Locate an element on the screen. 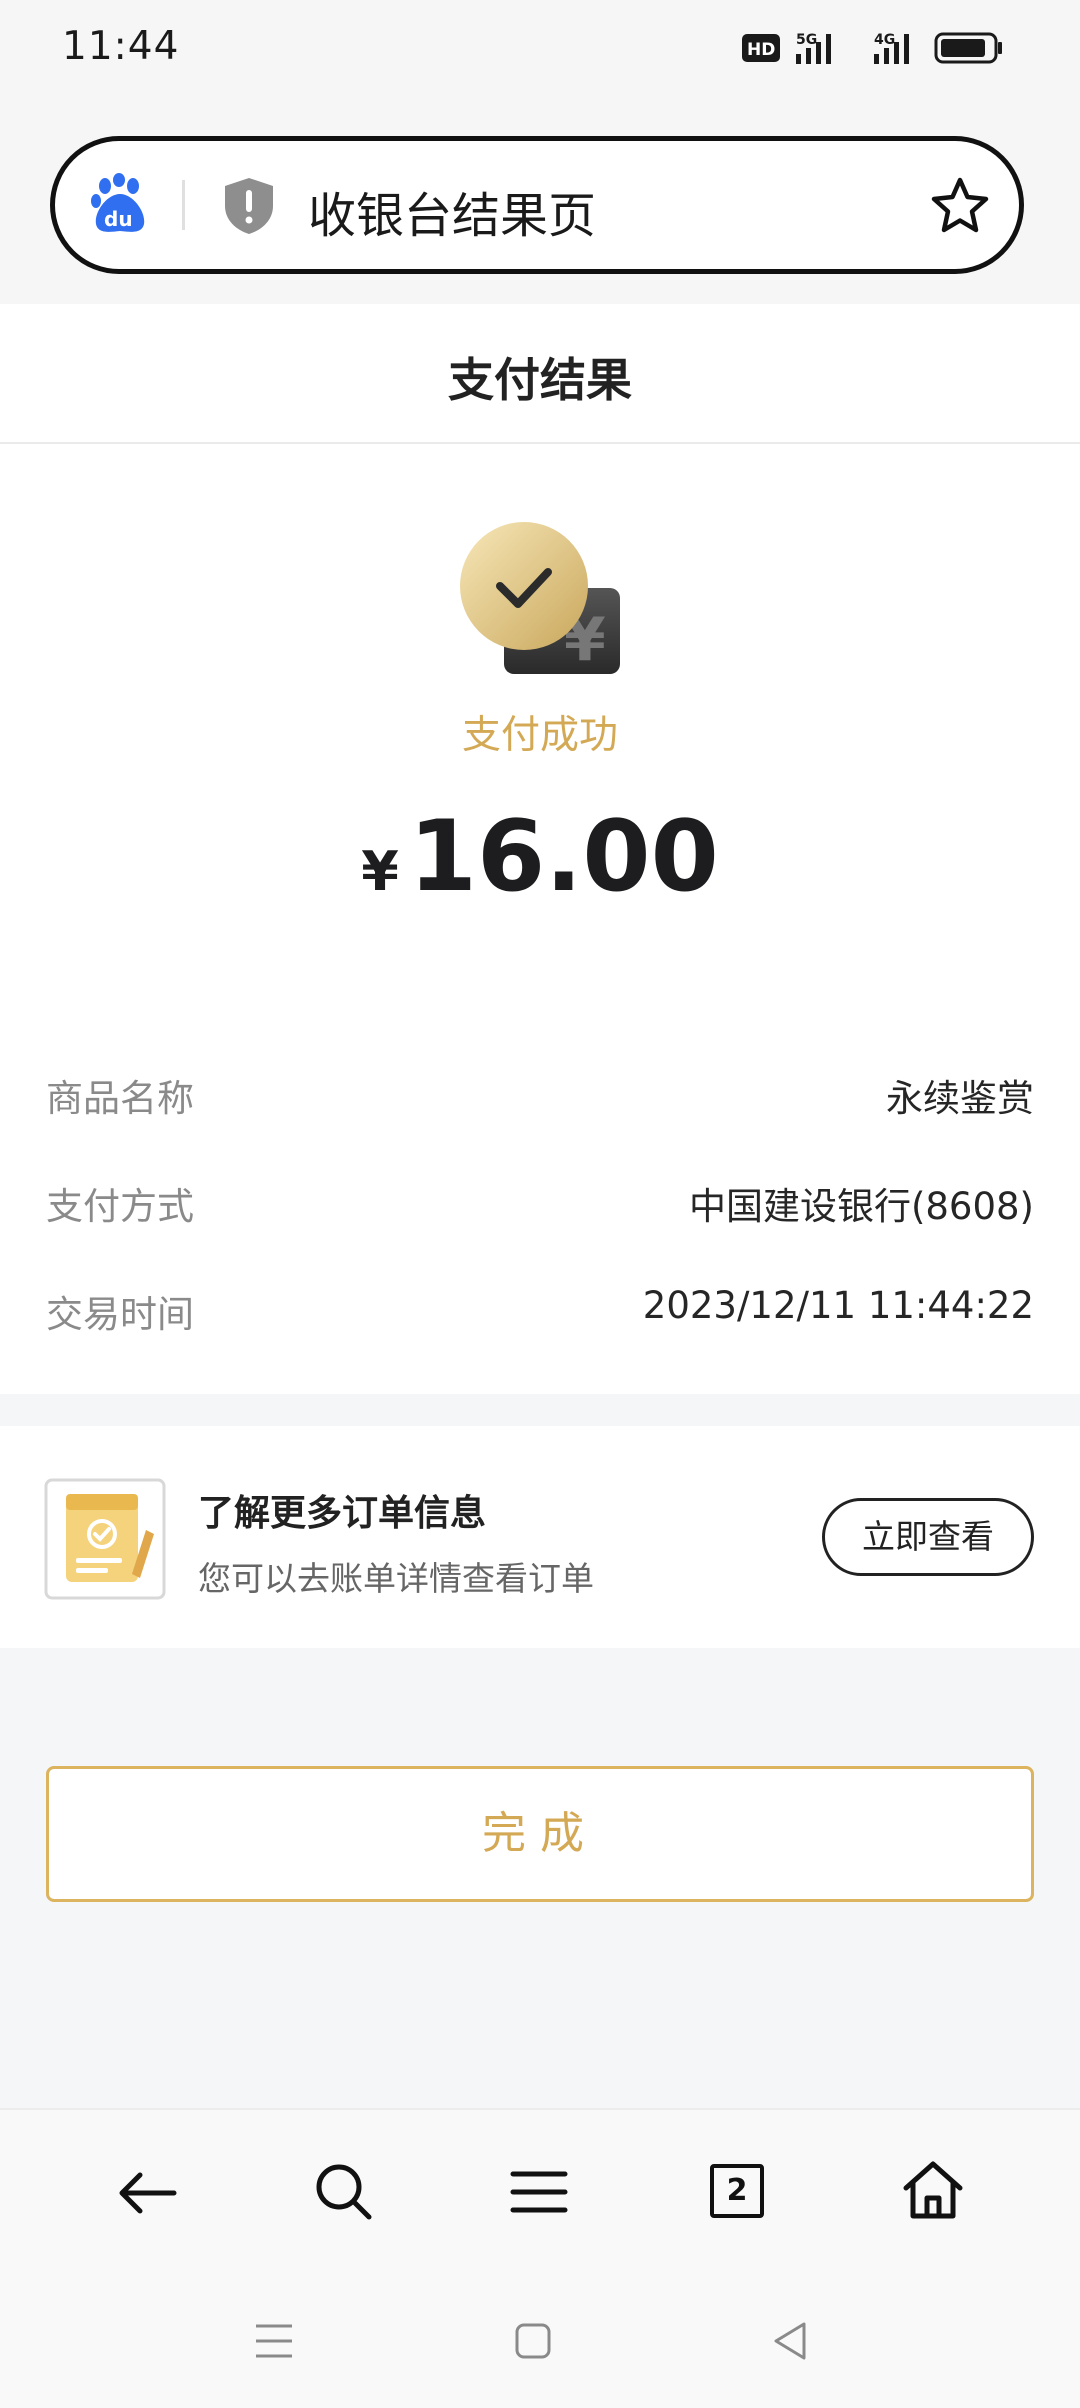 This screenshot has width=1080, height=2408. status-time: 11:44 is located at coordinates (121, 46).